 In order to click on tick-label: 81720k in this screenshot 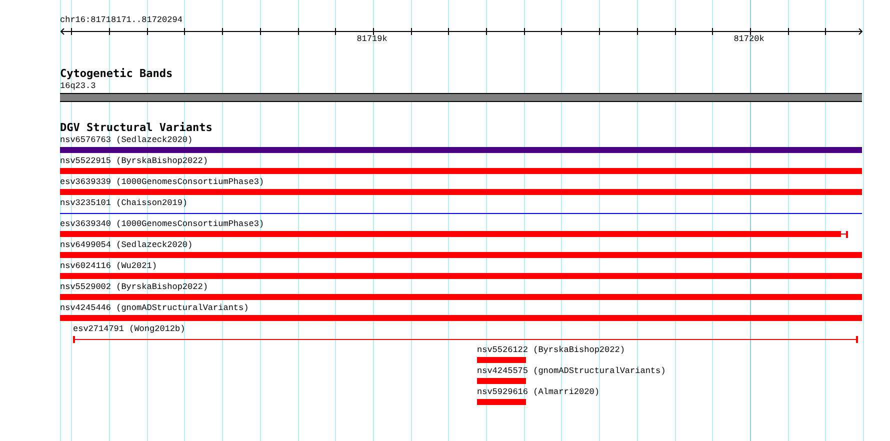, I will do `click(749, 39)`.